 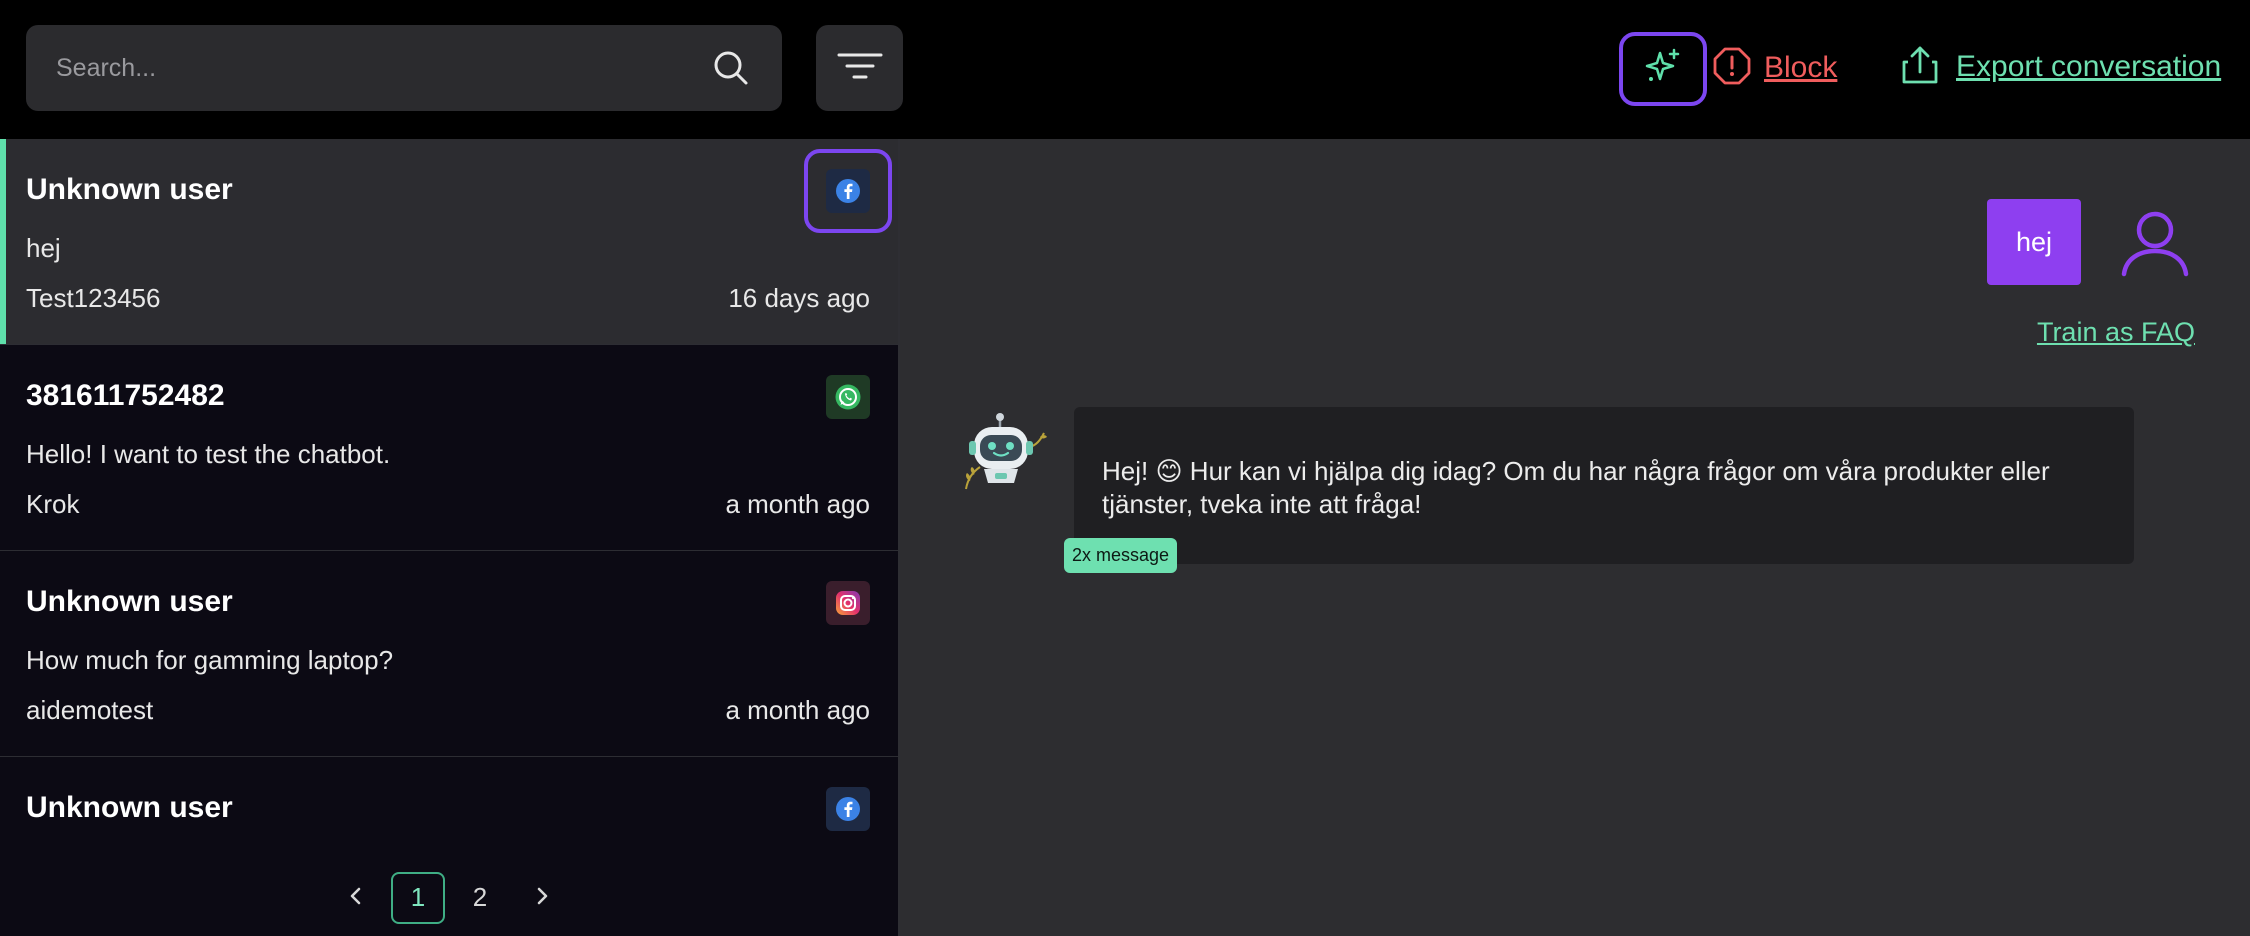 I want to click on conversation-last-message: Hello! I want to test the chatbot., so click(x=208, y=454).